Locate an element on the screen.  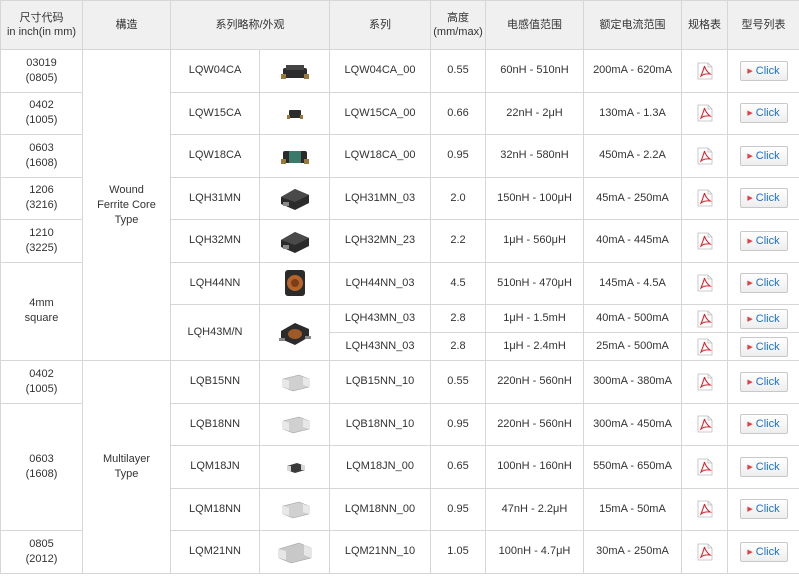
rated-current-range: 15mA - 50mA is located at coordinates (632, 509).